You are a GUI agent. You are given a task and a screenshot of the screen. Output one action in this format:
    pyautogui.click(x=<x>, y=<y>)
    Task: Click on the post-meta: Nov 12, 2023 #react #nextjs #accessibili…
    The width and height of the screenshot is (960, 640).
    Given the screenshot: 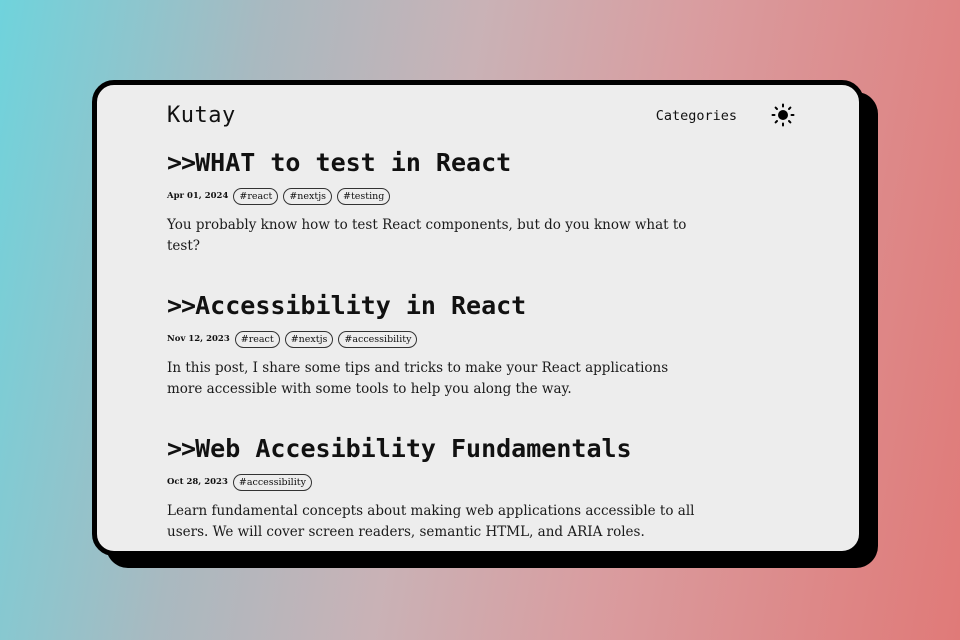 What is the action you would take?
    pyautogui.click(x=437, y=339)
    